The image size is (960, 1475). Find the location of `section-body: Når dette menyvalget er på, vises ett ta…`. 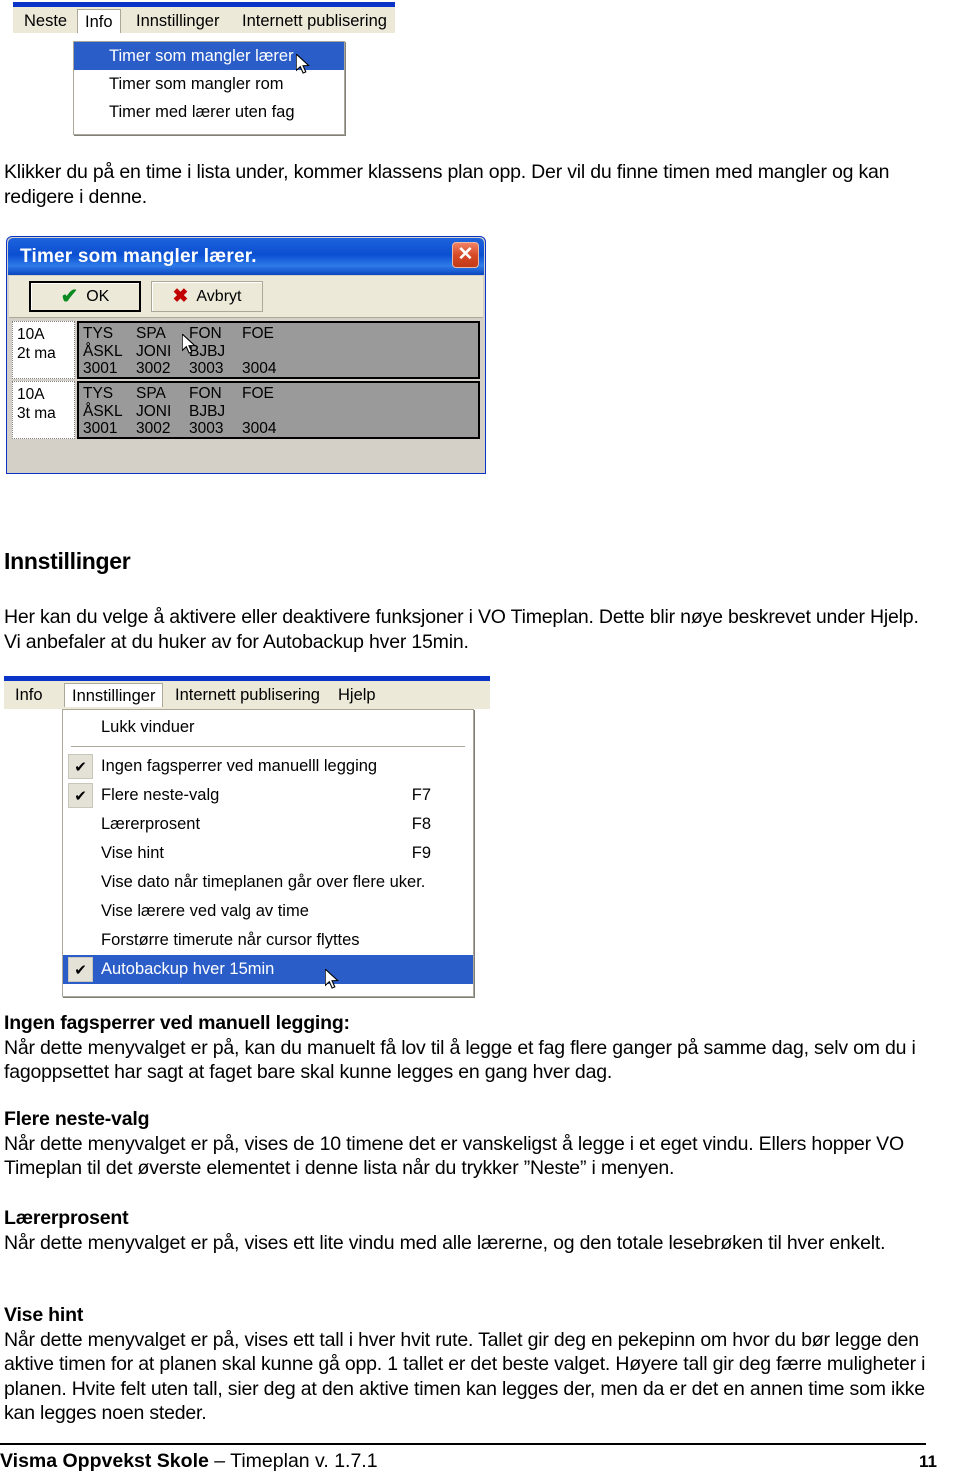

section-body: Når dette menyvalget er på, vises ett ta… is located at coordinates (465, 1376).